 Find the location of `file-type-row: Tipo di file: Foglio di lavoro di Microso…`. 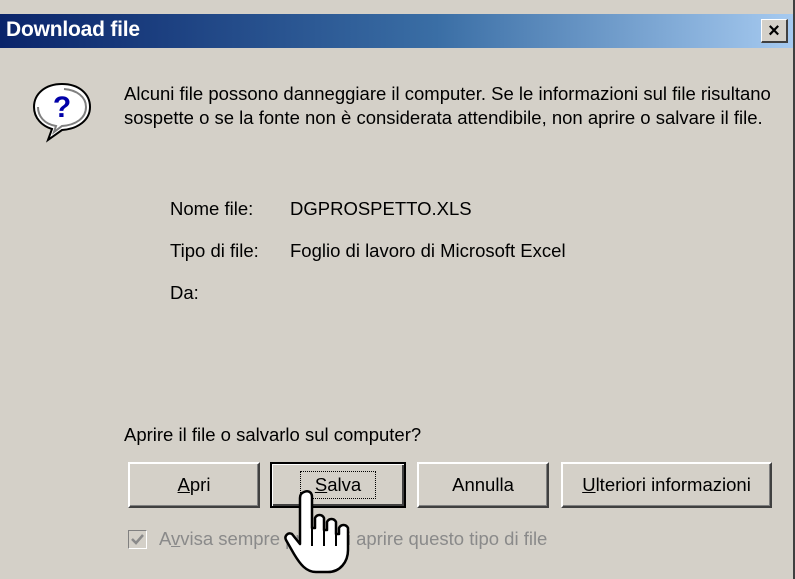

file-type-row: Tipo di file: Foglio di lavoro di Microso… is located at coordinates (368, 251).